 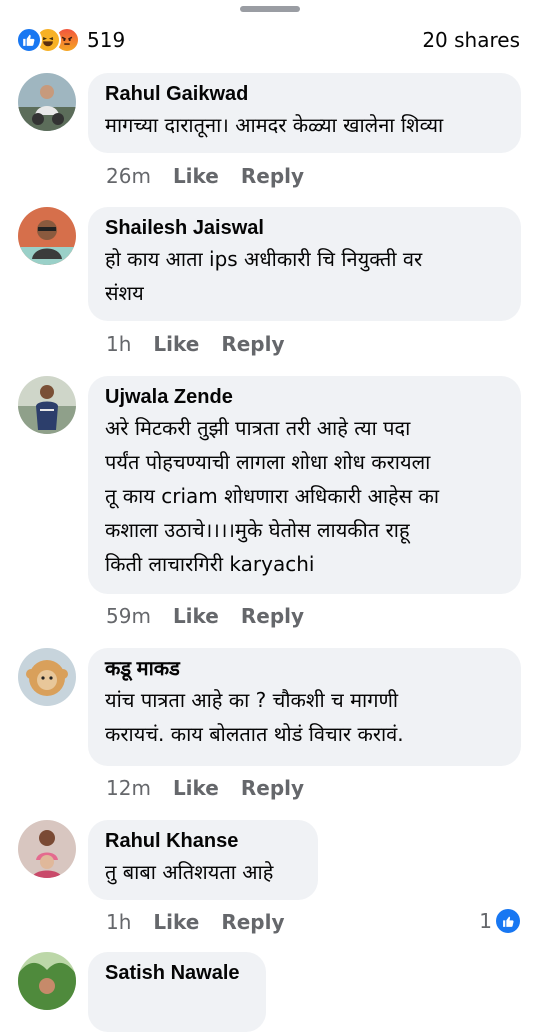 What do you see at coordinates (177, 992) in the screenshot?
I see `comment-bubble: Satish Nawale` at bounding box center [177, 992].